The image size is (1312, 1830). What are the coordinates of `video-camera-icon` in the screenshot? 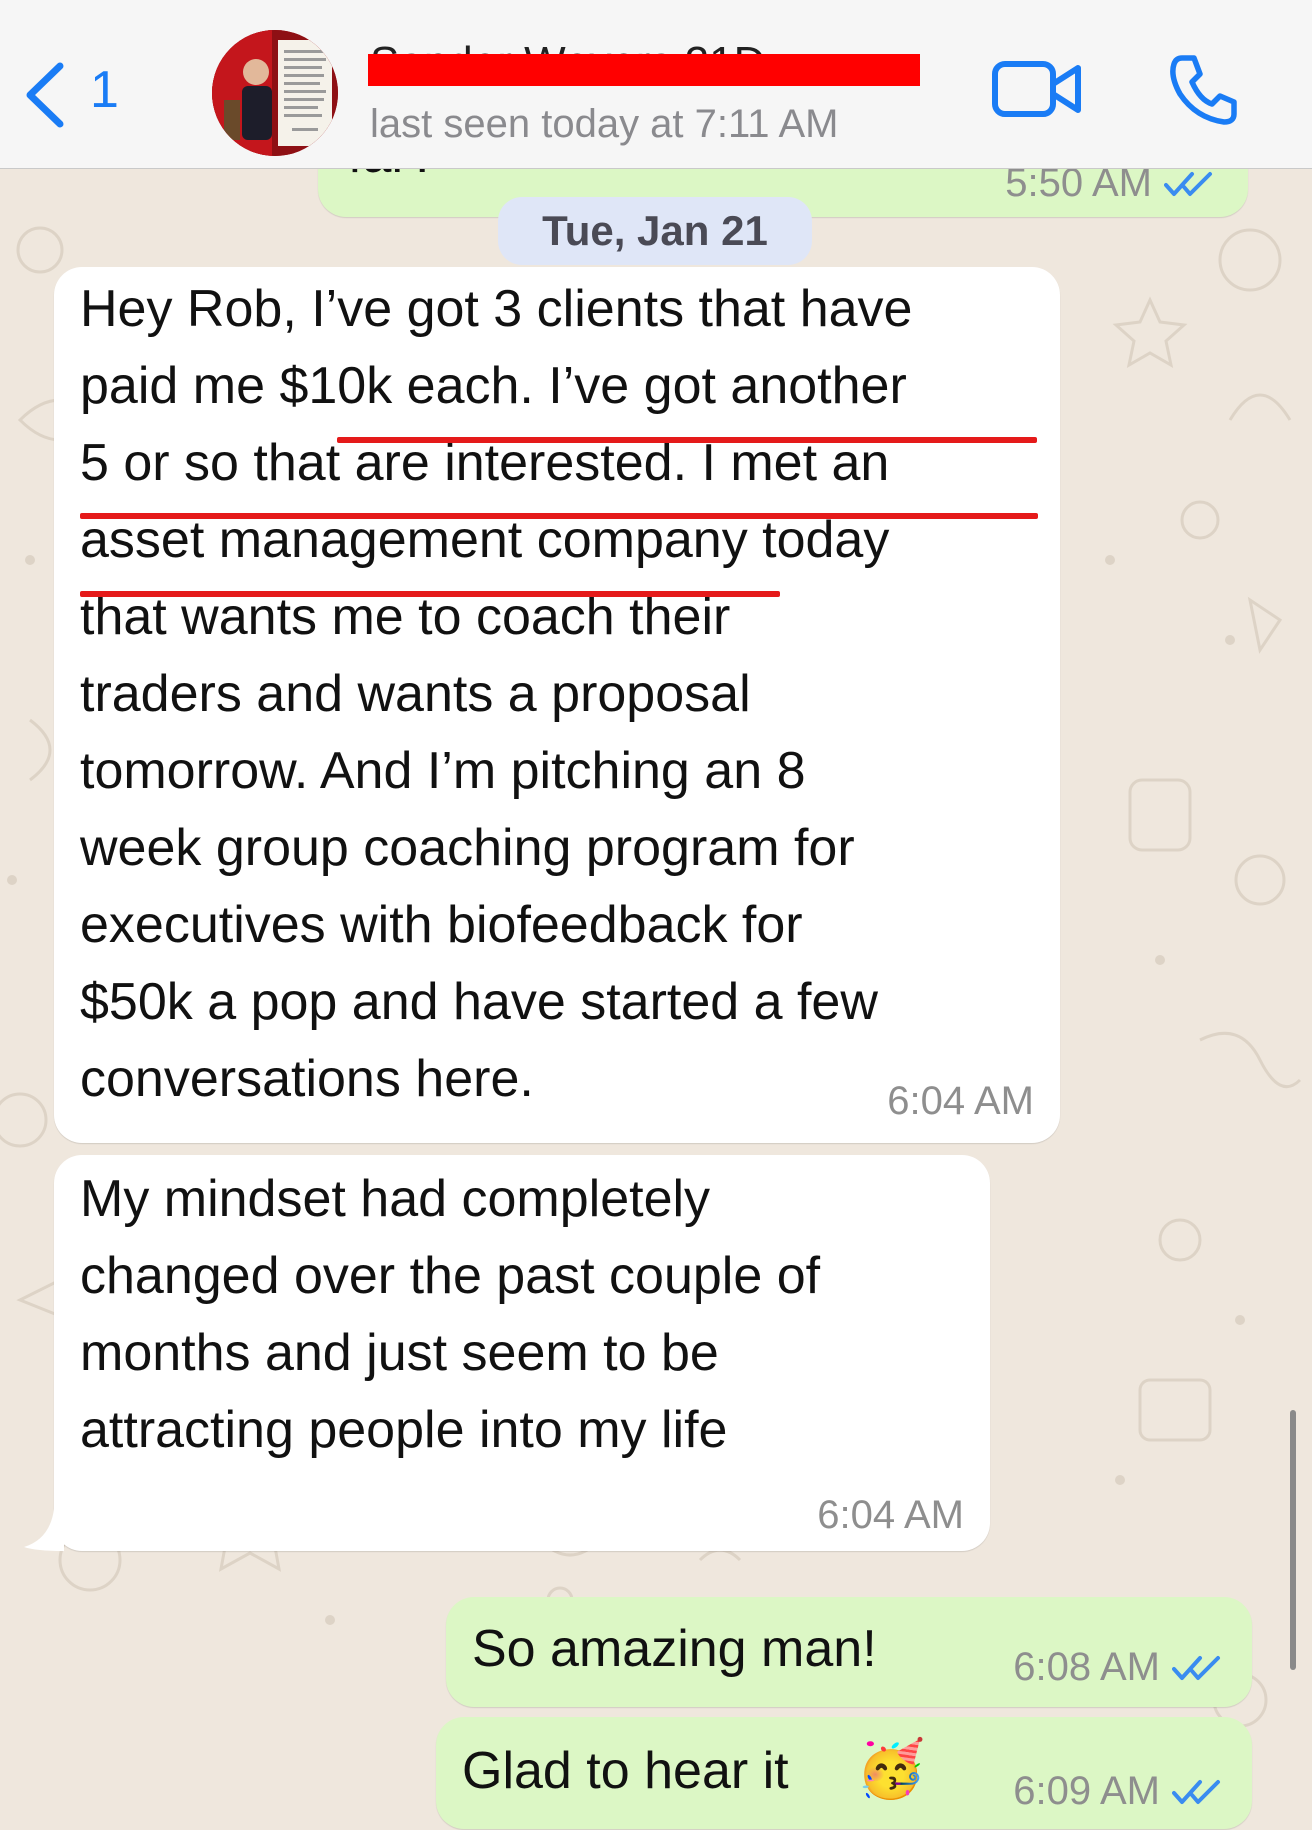 It's located at (1037, 89).